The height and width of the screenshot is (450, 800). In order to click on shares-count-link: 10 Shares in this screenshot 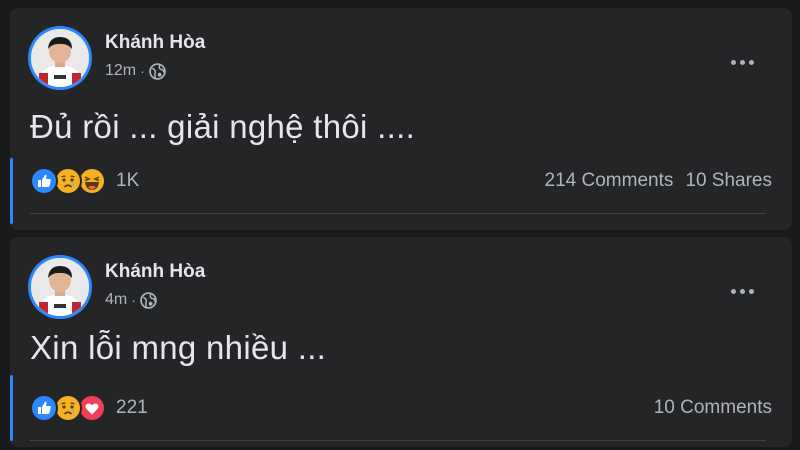, I will do `click(728, 181)`.